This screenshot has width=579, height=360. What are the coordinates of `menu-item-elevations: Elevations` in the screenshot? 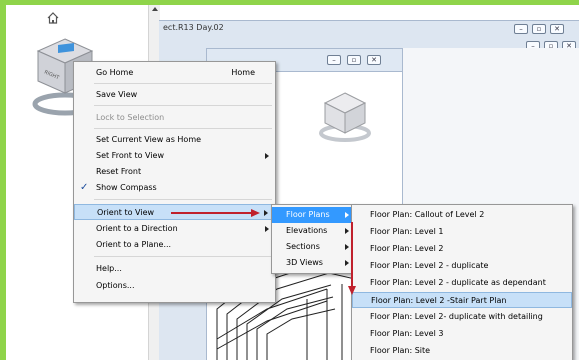 It's located at (313, 231).